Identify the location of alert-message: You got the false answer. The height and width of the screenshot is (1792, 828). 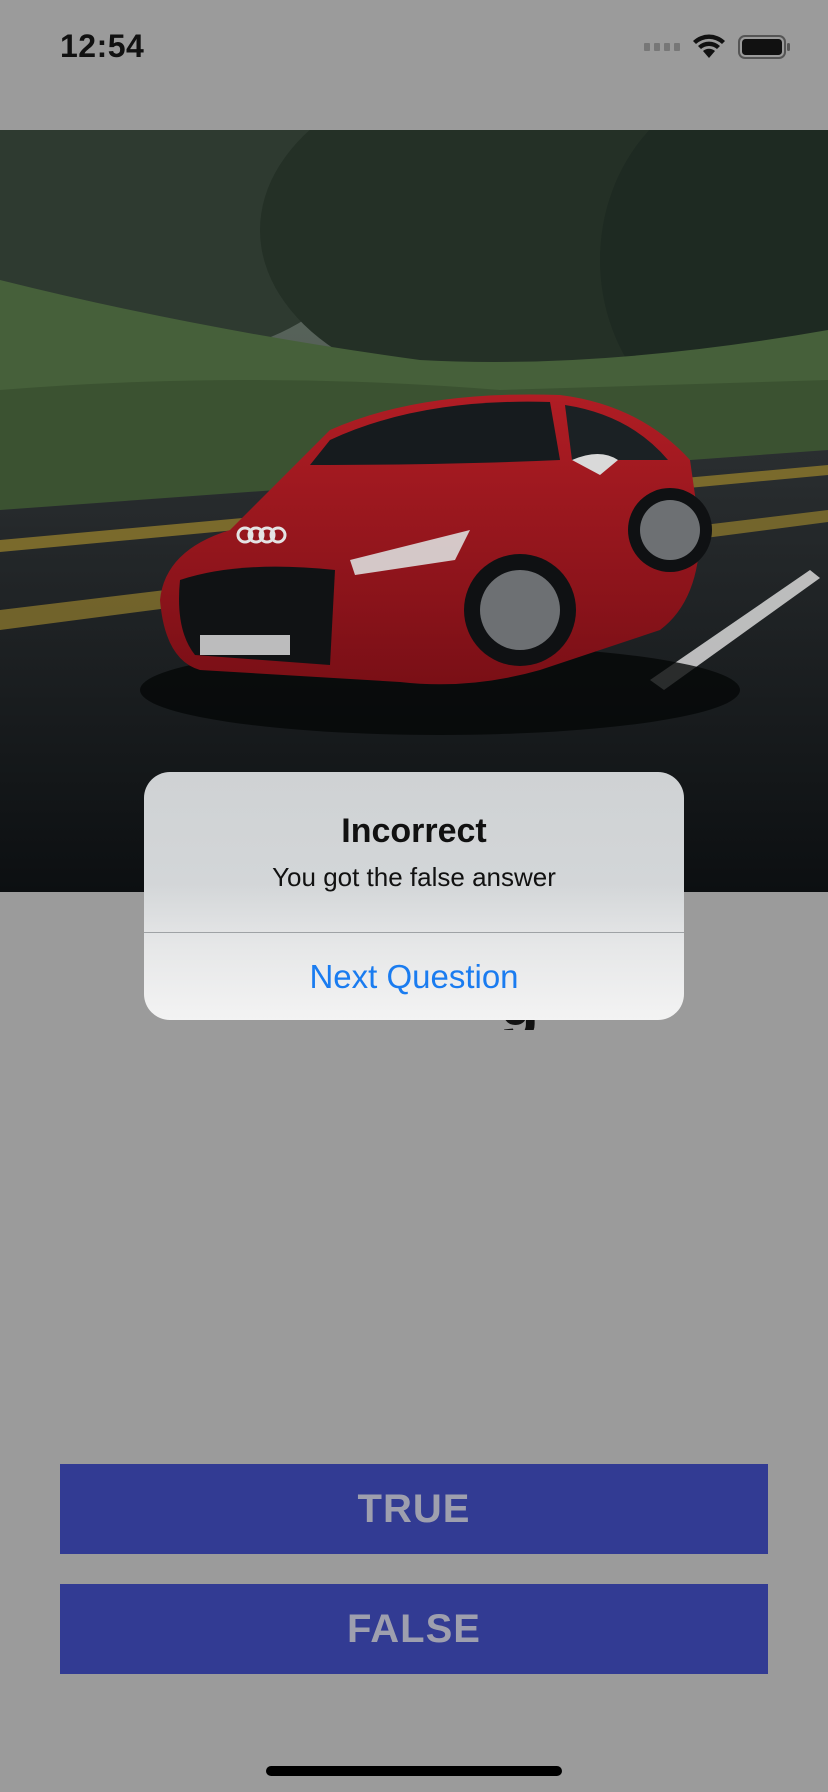
(414, 877).